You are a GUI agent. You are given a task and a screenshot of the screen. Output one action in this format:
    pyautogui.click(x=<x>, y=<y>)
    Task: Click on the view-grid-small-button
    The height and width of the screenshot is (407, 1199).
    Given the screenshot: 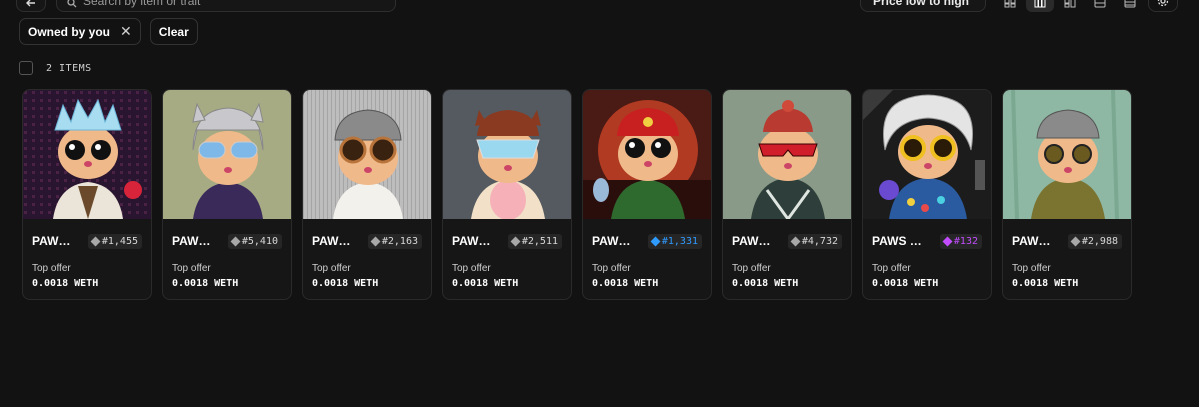 What is the action you would take?
    pyautogui.click(x=1010, y=6)
    